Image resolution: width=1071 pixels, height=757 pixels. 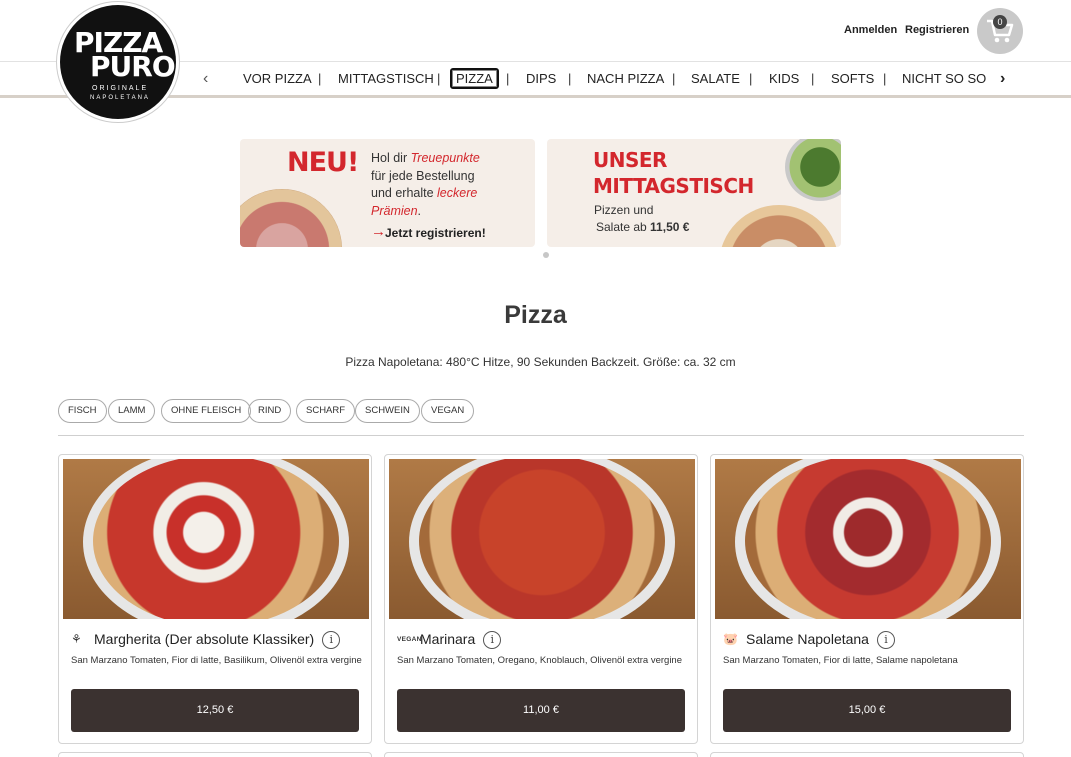 I want to click on product-name: Salame Napoletana i, so click(x=820, y=640).